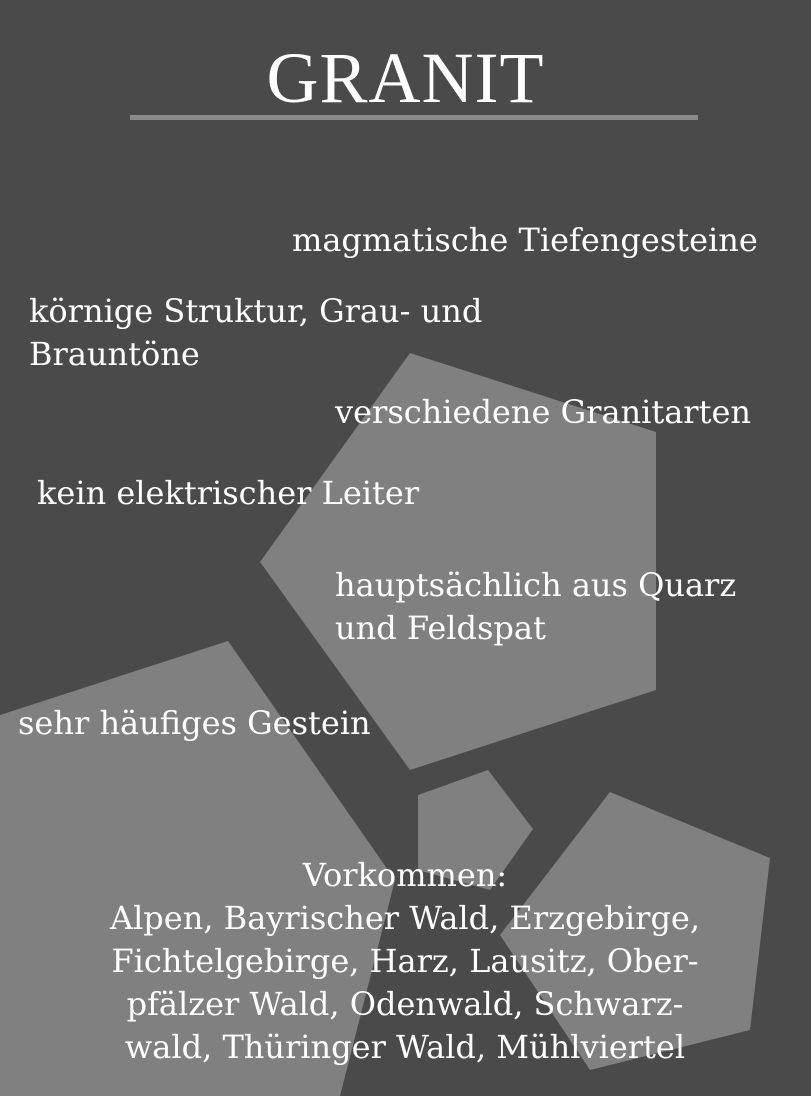 The image size is (811, 1096). I want to click on poster-title: GRANIT, so click(405, 78).